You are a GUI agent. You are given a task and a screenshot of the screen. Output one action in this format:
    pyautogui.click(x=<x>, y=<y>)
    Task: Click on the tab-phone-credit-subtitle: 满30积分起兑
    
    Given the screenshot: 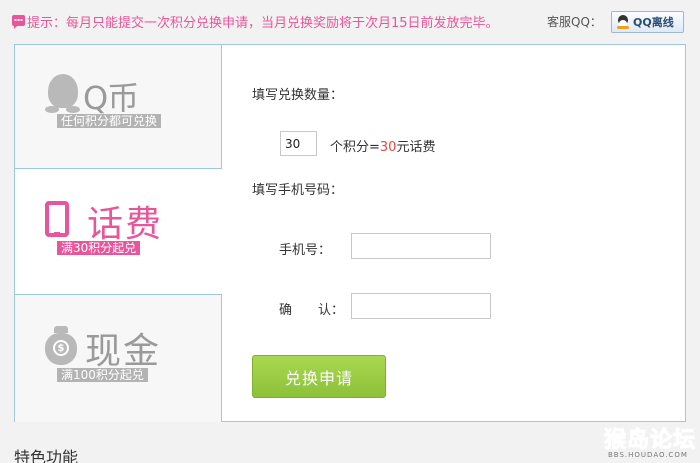 What is the action you would take?
    pyautogui.click(x=99, y=248)
    